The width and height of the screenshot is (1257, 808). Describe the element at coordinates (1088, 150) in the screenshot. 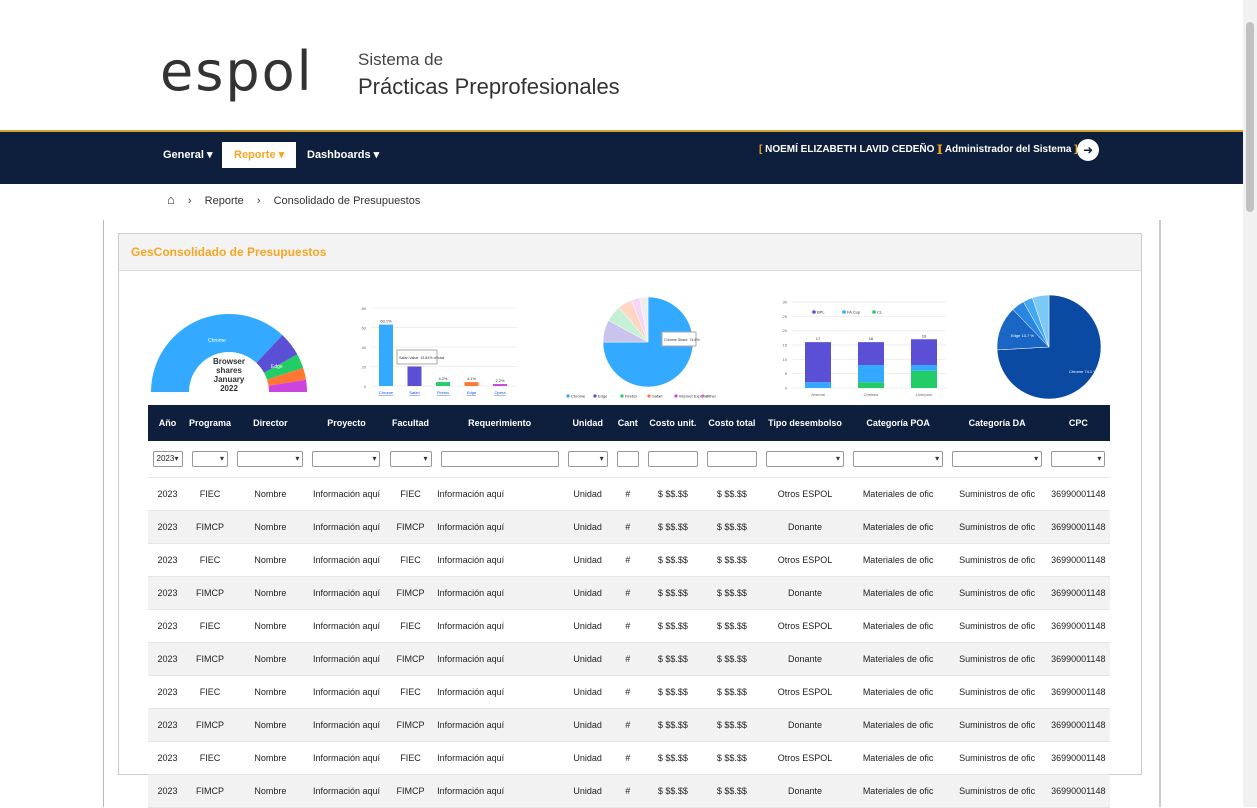

I see `logout-icon: ➜` at that location.